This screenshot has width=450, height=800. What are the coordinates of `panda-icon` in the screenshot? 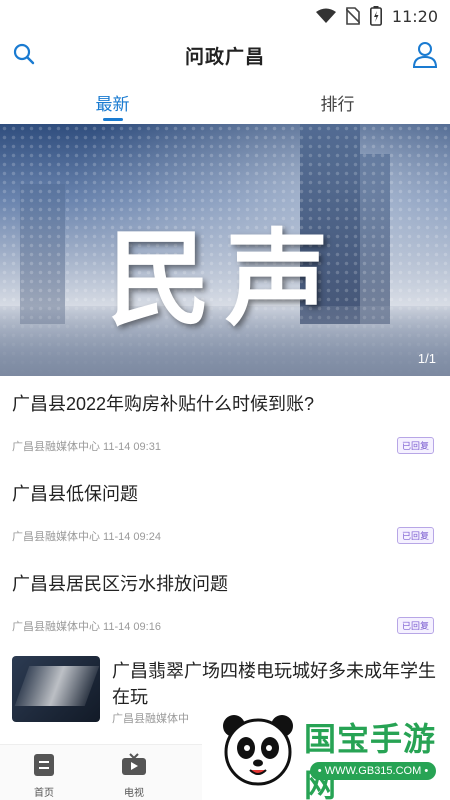 It's located at (258, 750).